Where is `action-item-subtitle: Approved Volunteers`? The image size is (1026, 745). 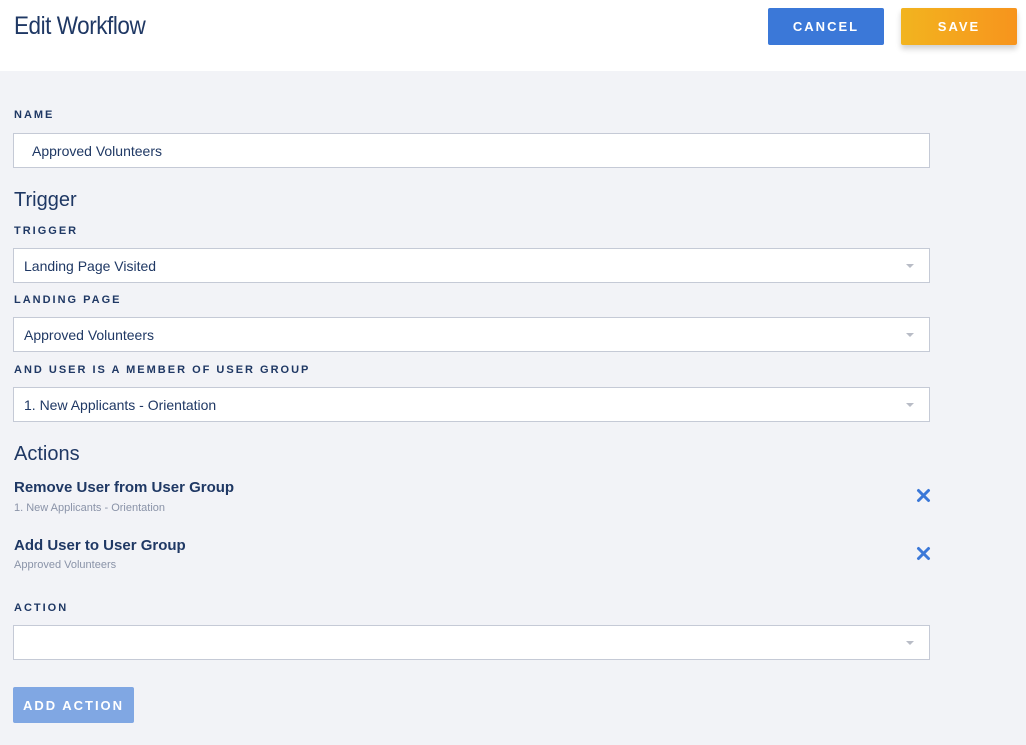 action-item-subtitle: Approved Volunteers is located at coordinates (65, 565).